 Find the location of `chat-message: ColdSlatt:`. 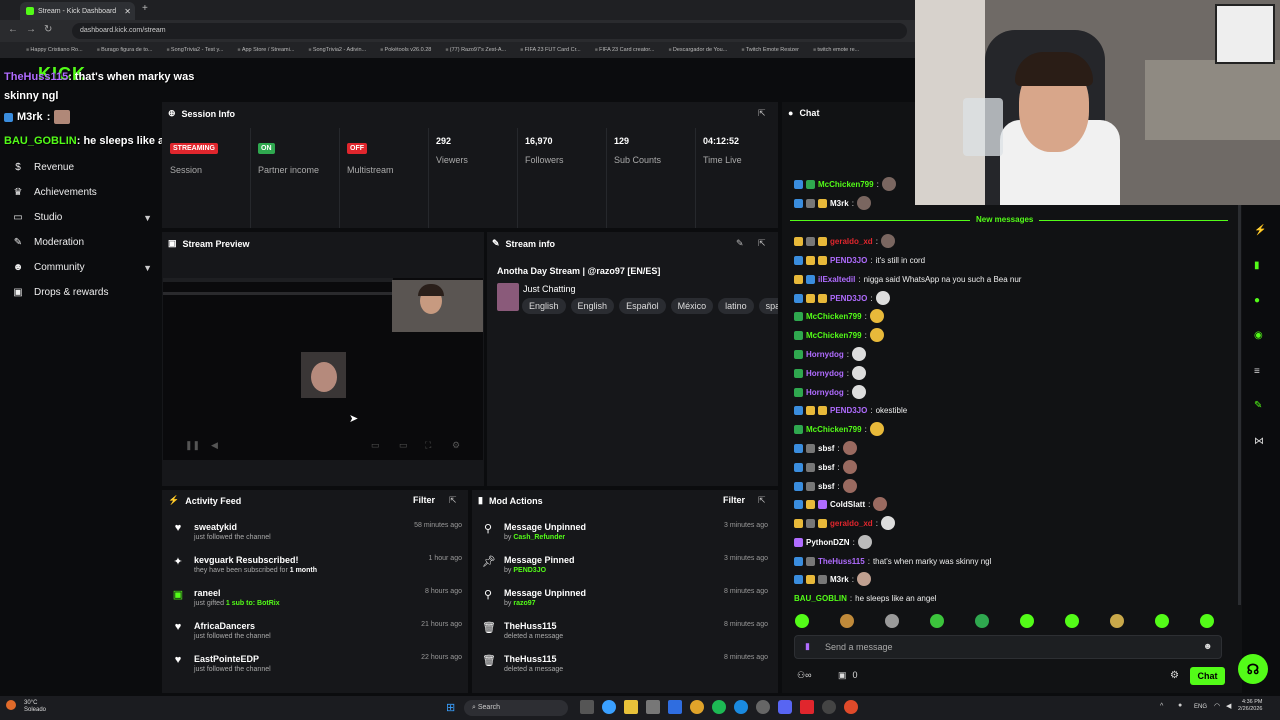

chat-message: ColdSlatt: is located at coordinates (841, 504).